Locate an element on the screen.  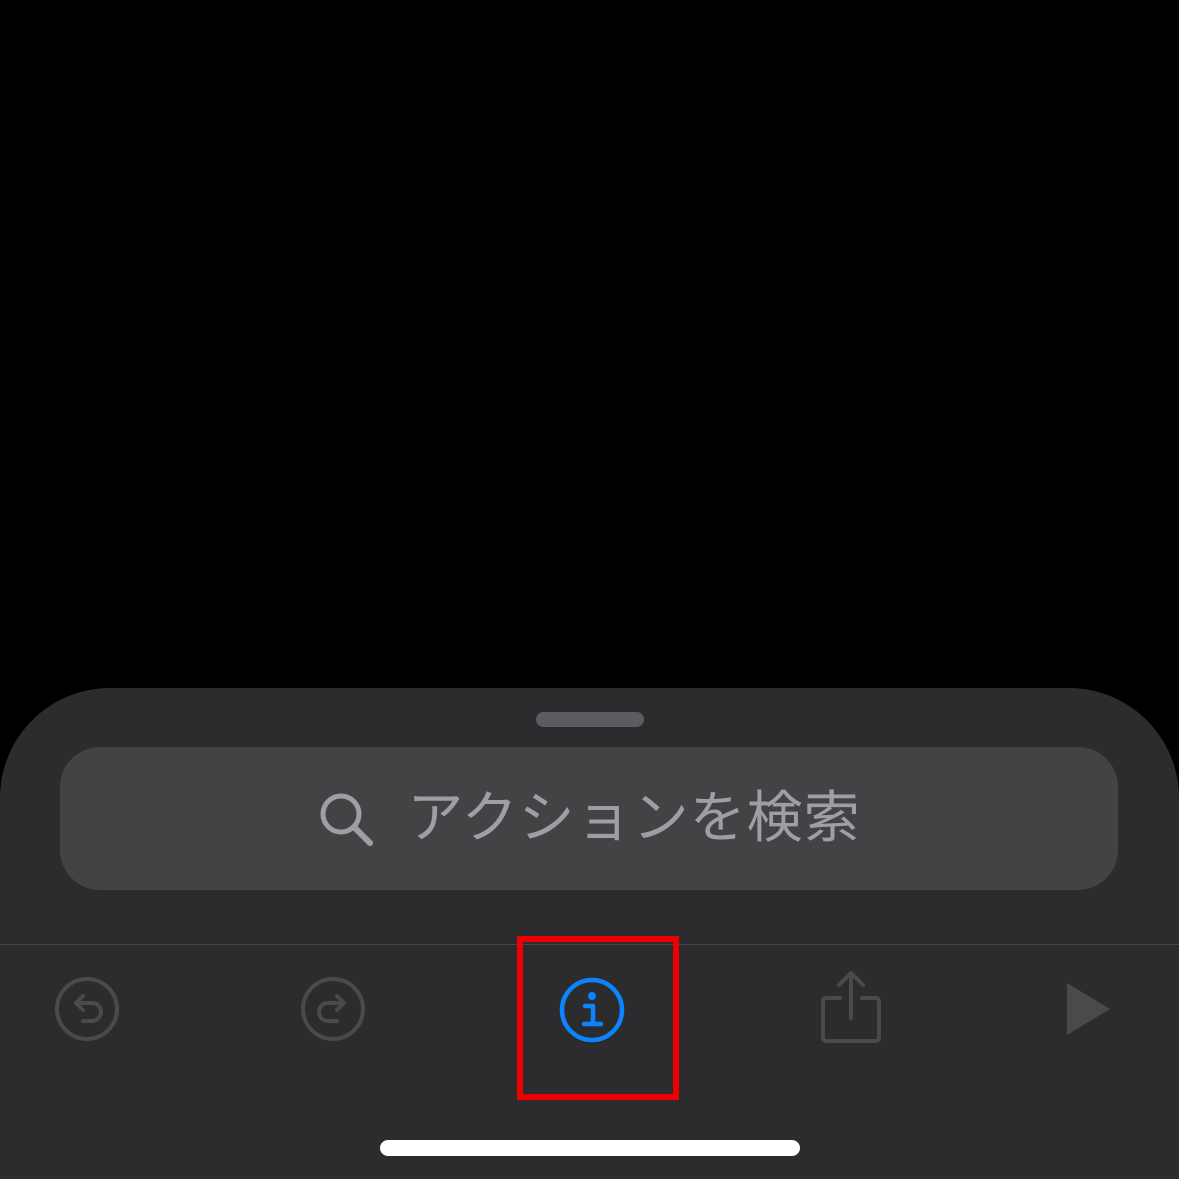
run-button is located at coordinates (1088, 1011).